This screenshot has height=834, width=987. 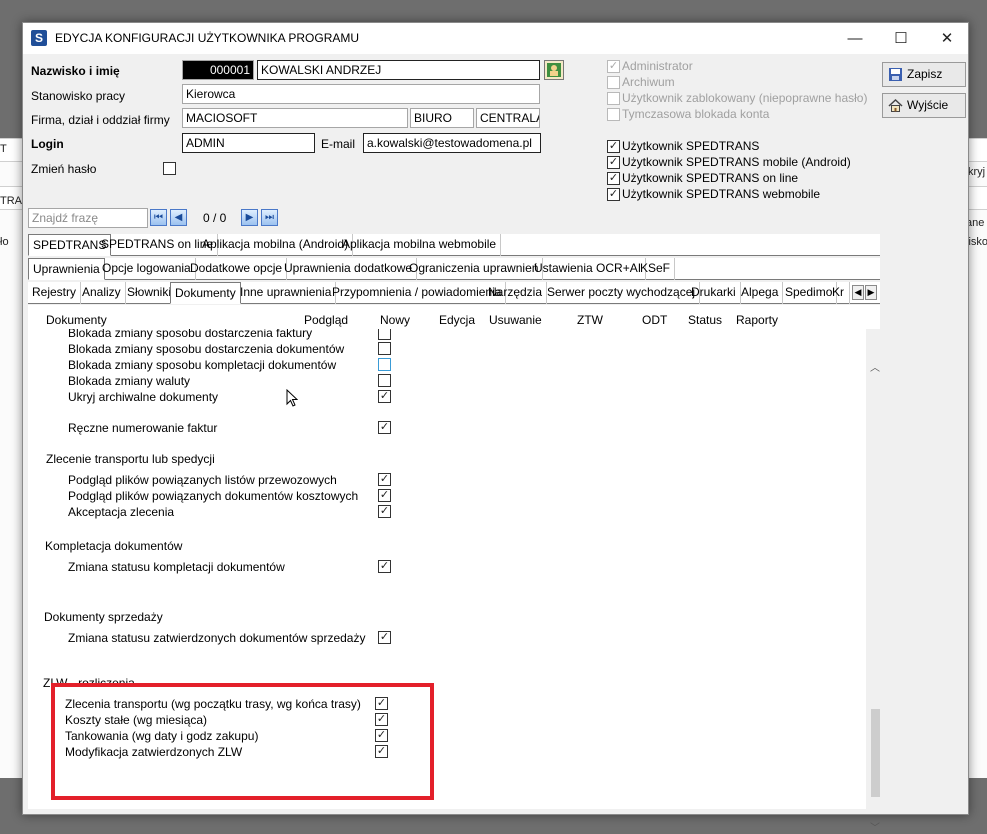 I want to click on archive-label: Archiwum, so click(x=648, y=82).